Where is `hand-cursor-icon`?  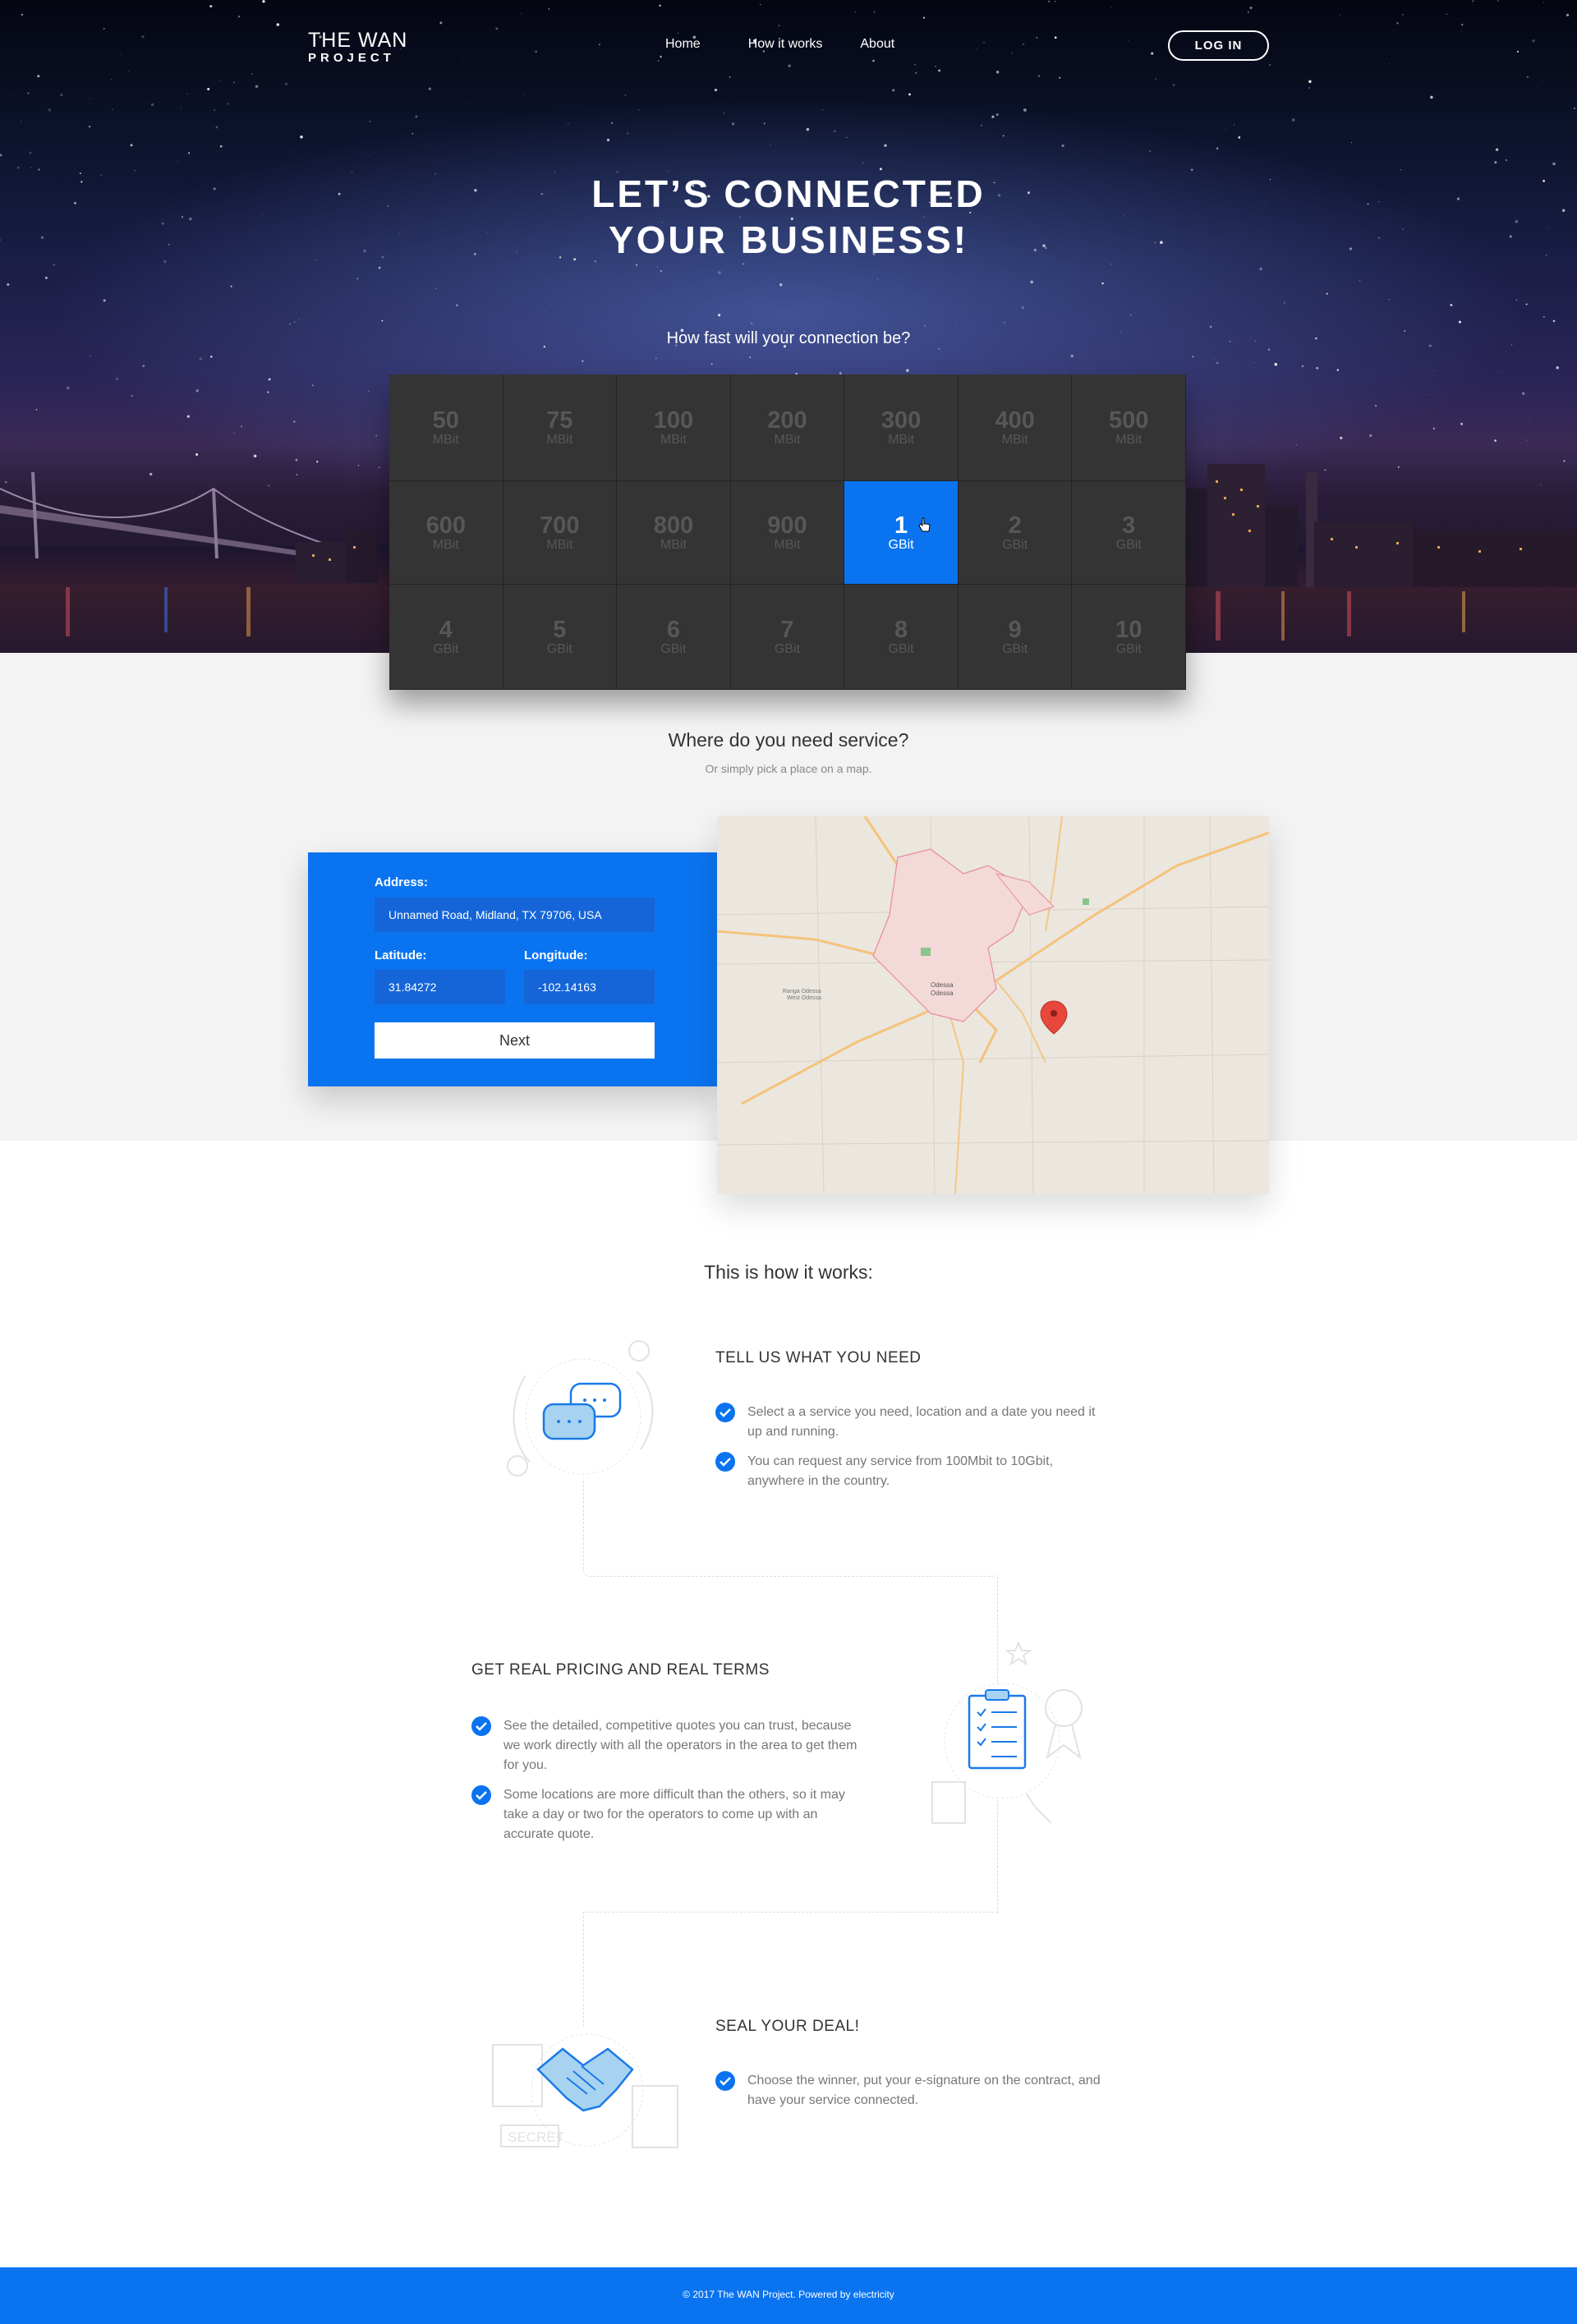
hand-cursor-icon is located at coordinates (924, 524).